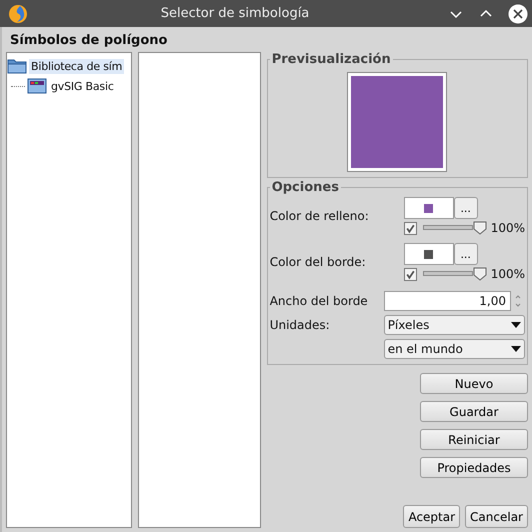  What do you see at coordinates (76, 66) in the screenshot?
I see `tree-item: Biblioteca de sím` at bounding box center [76, 66].